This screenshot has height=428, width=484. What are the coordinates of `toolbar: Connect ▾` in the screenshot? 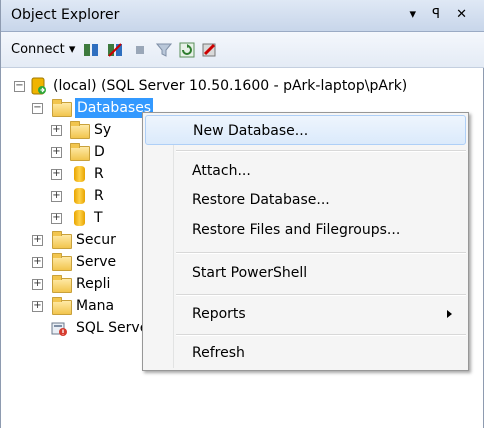 It's located at (242, 50).